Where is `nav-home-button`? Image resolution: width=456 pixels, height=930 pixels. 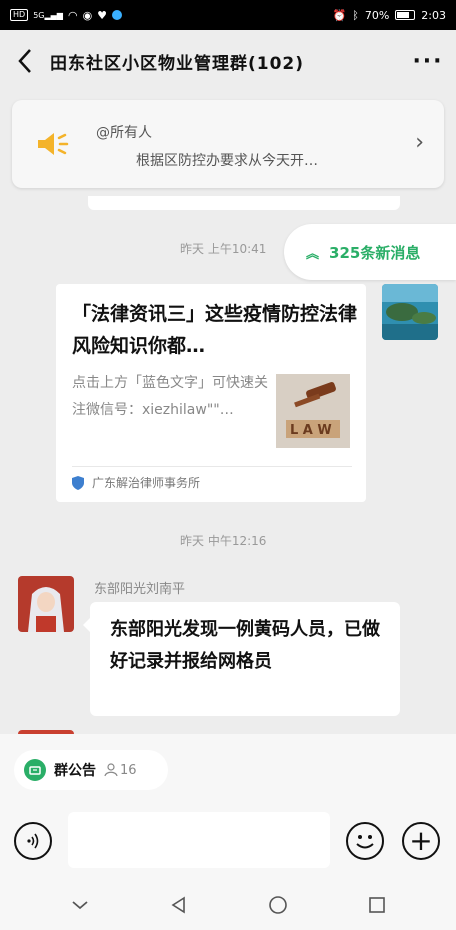
nav-home-button is located at coordinates (278, 905).